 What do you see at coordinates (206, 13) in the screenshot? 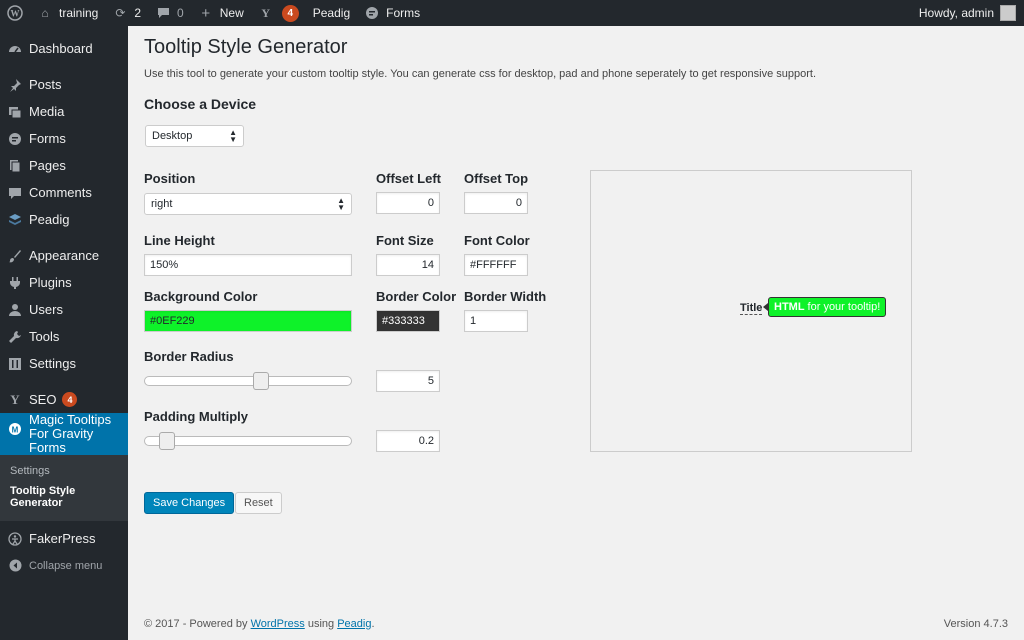
I see `plus-icon: +` at bounding box center [206, 13].